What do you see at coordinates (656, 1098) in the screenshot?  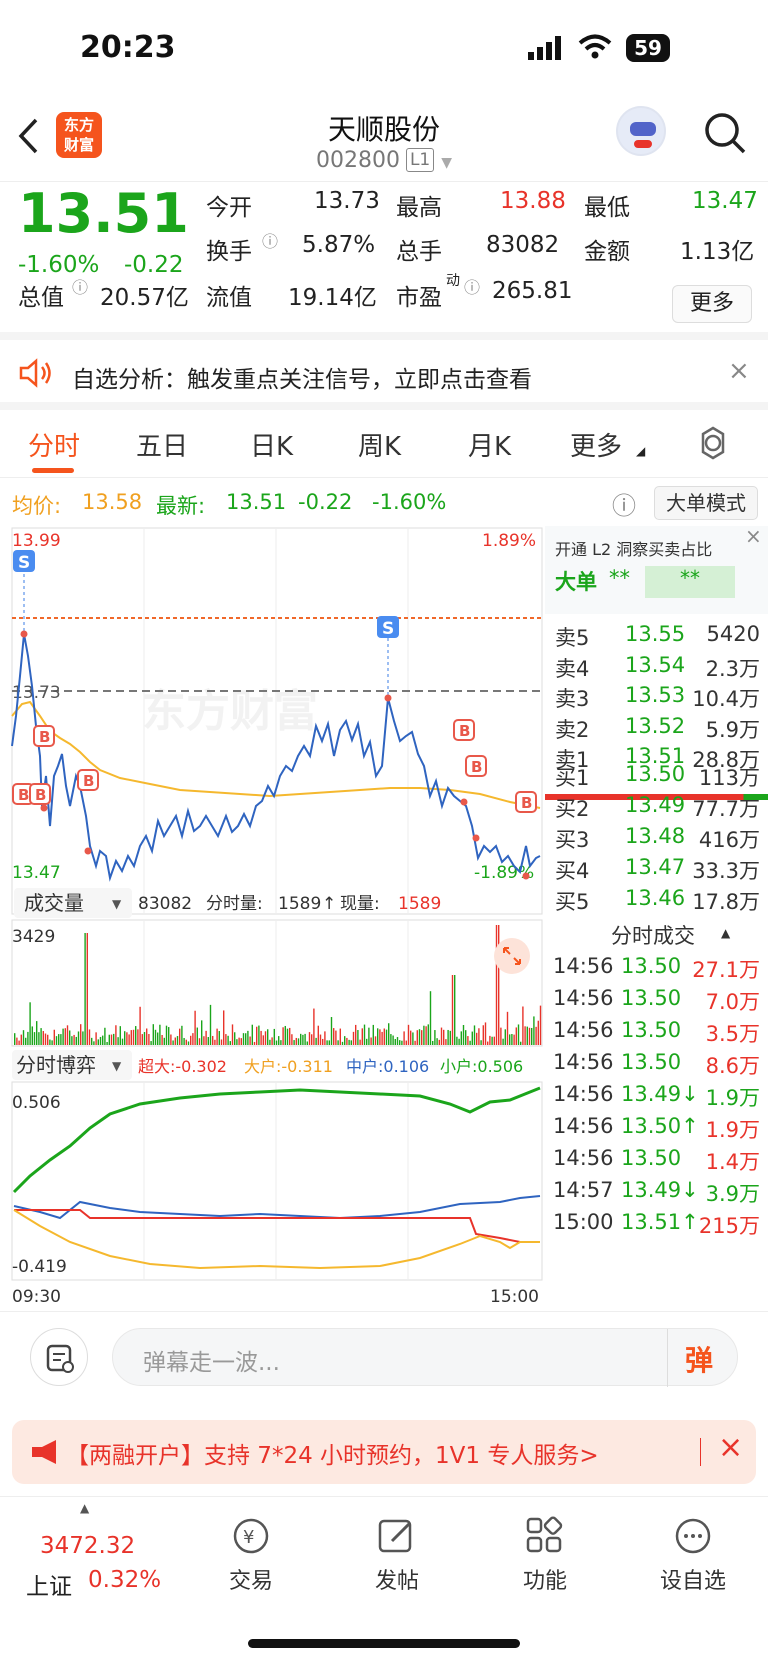 I see `tick-row: 14:56 13.49↓ 1.9万` at bounding box center [656, 1098].